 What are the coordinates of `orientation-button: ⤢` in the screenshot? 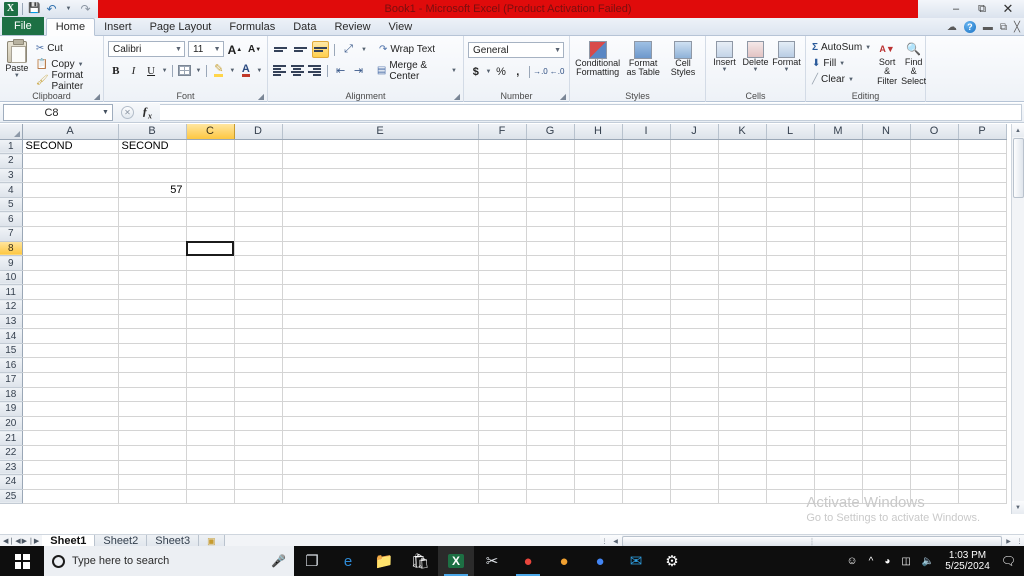 It's located at (348, 49).